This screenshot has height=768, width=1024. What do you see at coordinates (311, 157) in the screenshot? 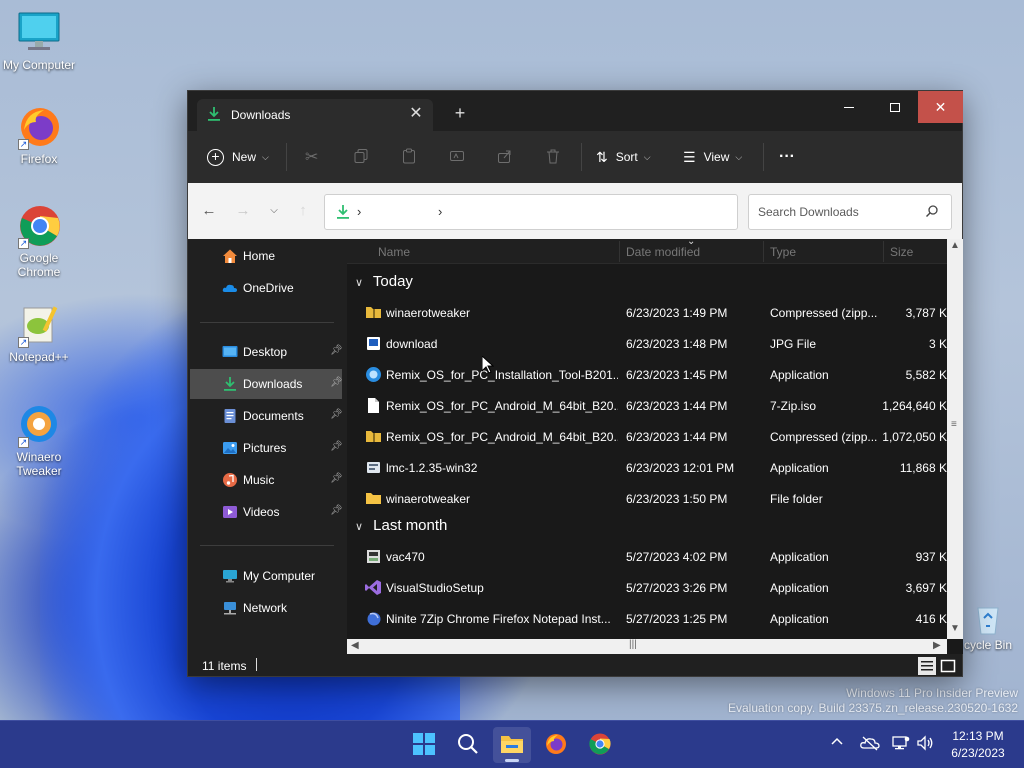
I see `cut-button: ✂` at bounding box center [311, 157].